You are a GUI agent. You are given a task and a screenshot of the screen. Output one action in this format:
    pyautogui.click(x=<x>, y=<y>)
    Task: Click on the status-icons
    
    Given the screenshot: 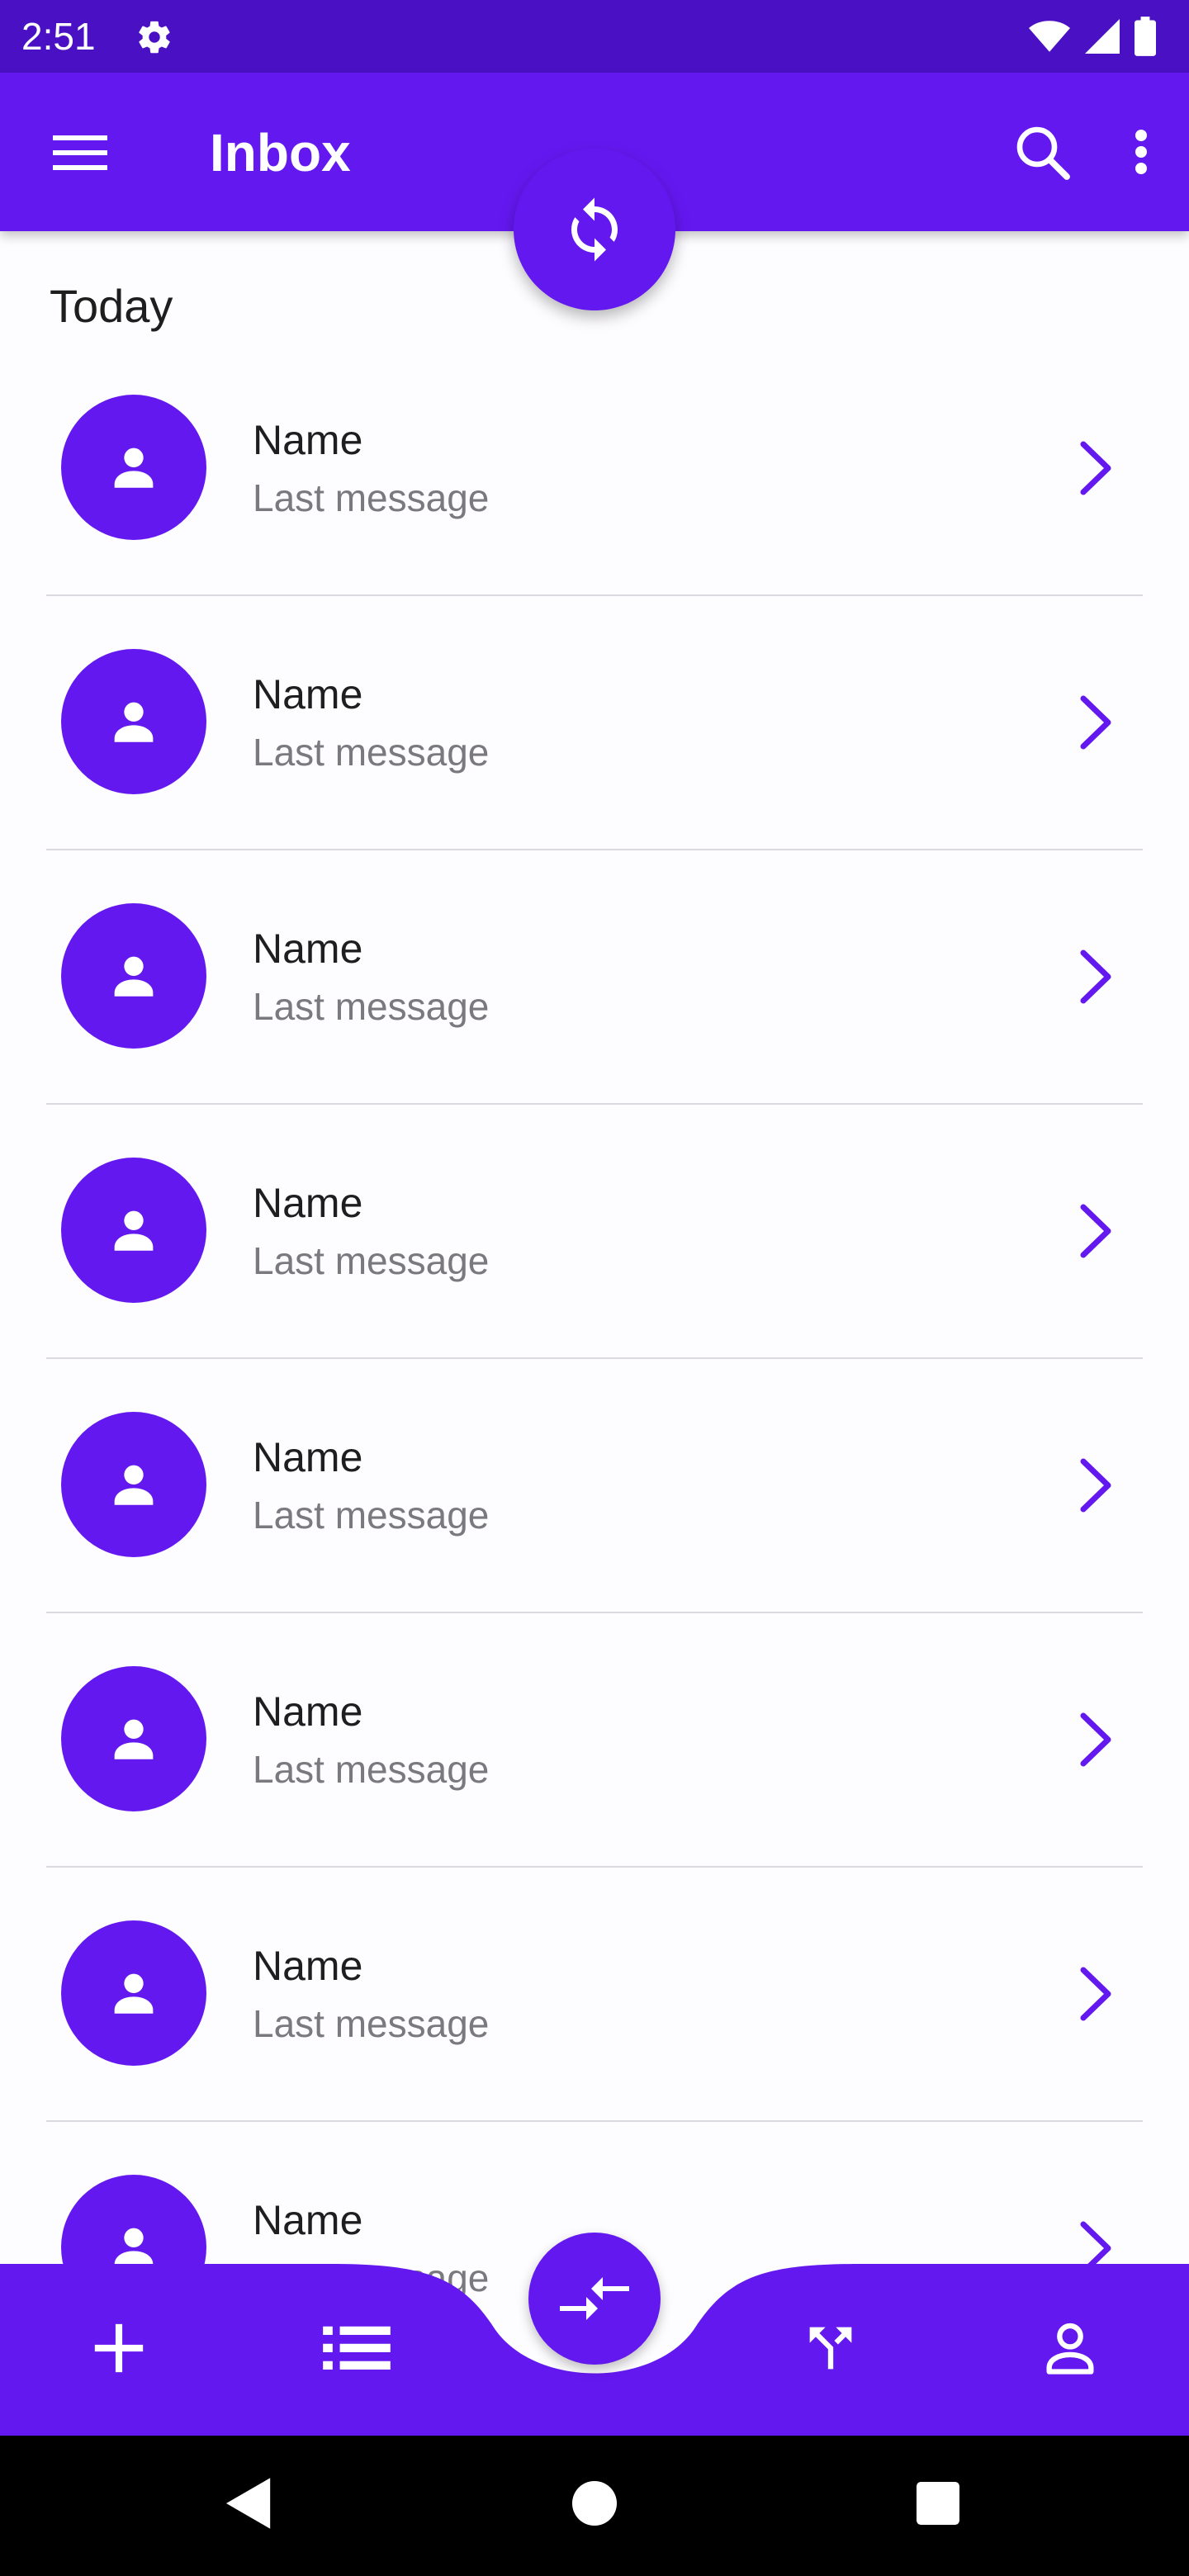 What is the action you would take?
    pyautogui.click(x=1092, y=36)
    